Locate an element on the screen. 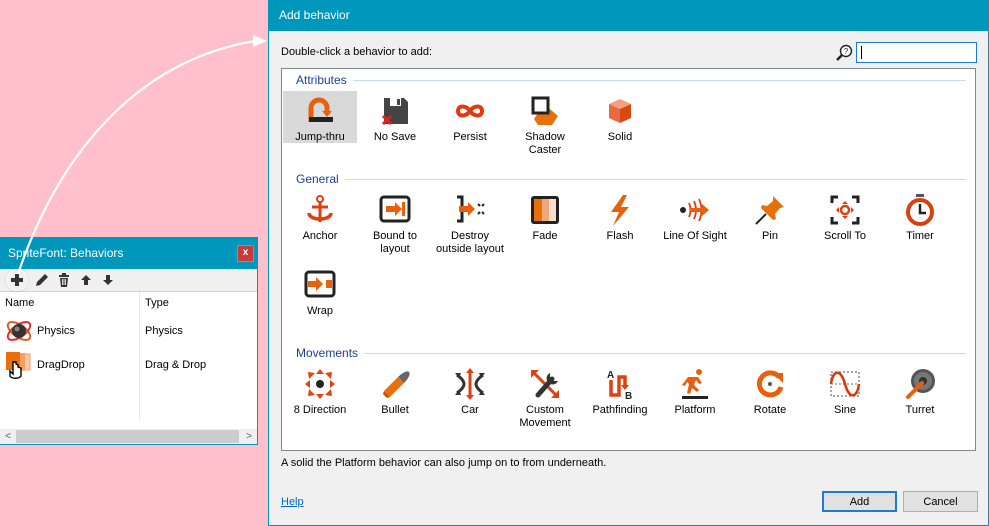 The width and height of the screenshot is (989, 526). move-down-icon is located at coordinates (108, 280).